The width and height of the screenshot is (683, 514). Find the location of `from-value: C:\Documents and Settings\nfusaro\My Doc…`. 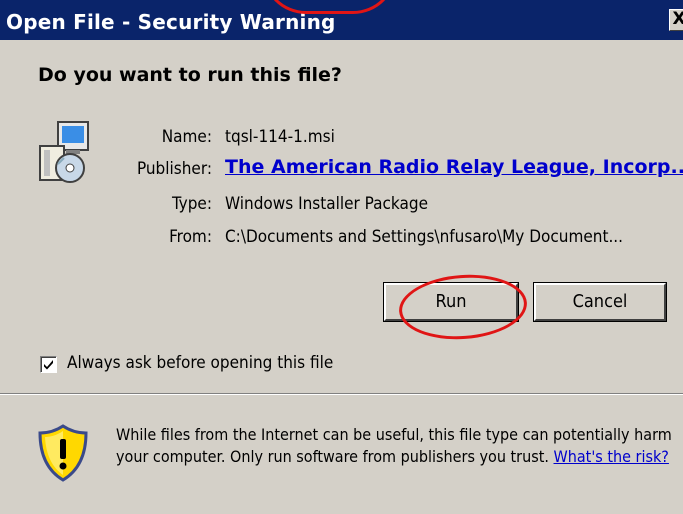

from-value: C:\Documents and Settings\nfusaro\My Doc… is located at coordinates (424, 237).